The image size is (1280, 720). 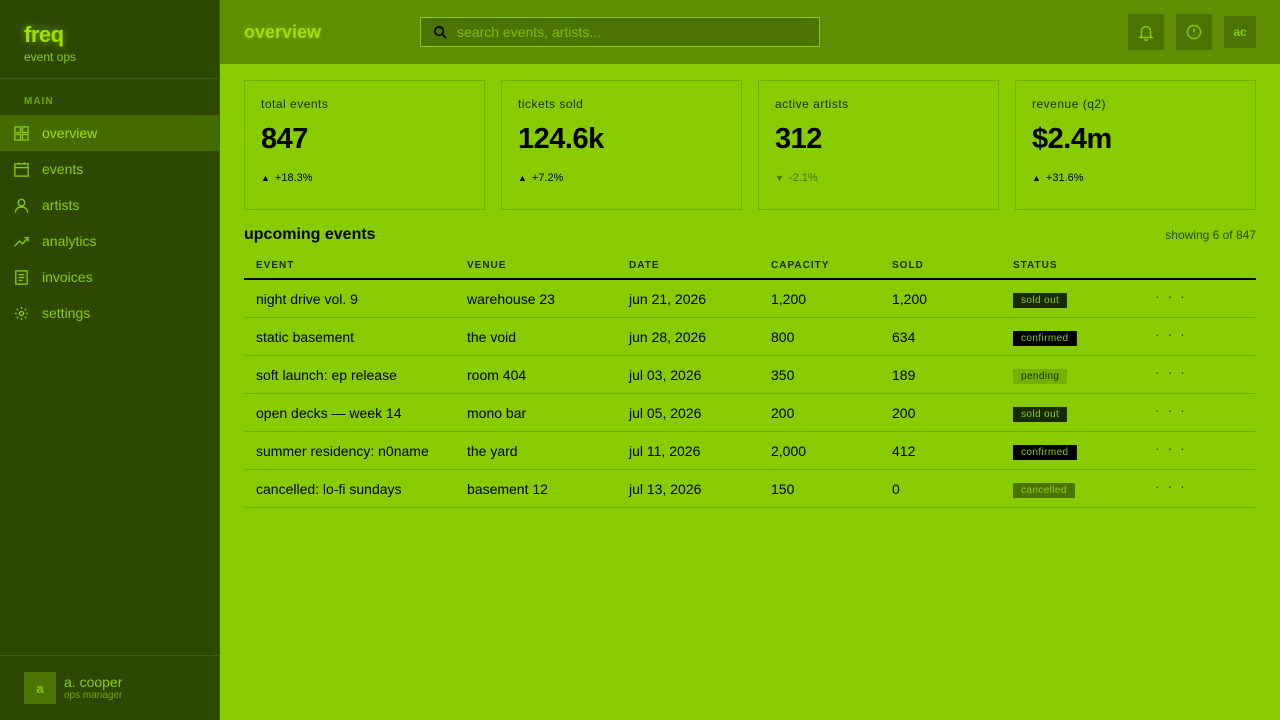 I want to click on kpi-card-total-events: total events 847 ▲ +18.3%, so click(x=364, y=145).